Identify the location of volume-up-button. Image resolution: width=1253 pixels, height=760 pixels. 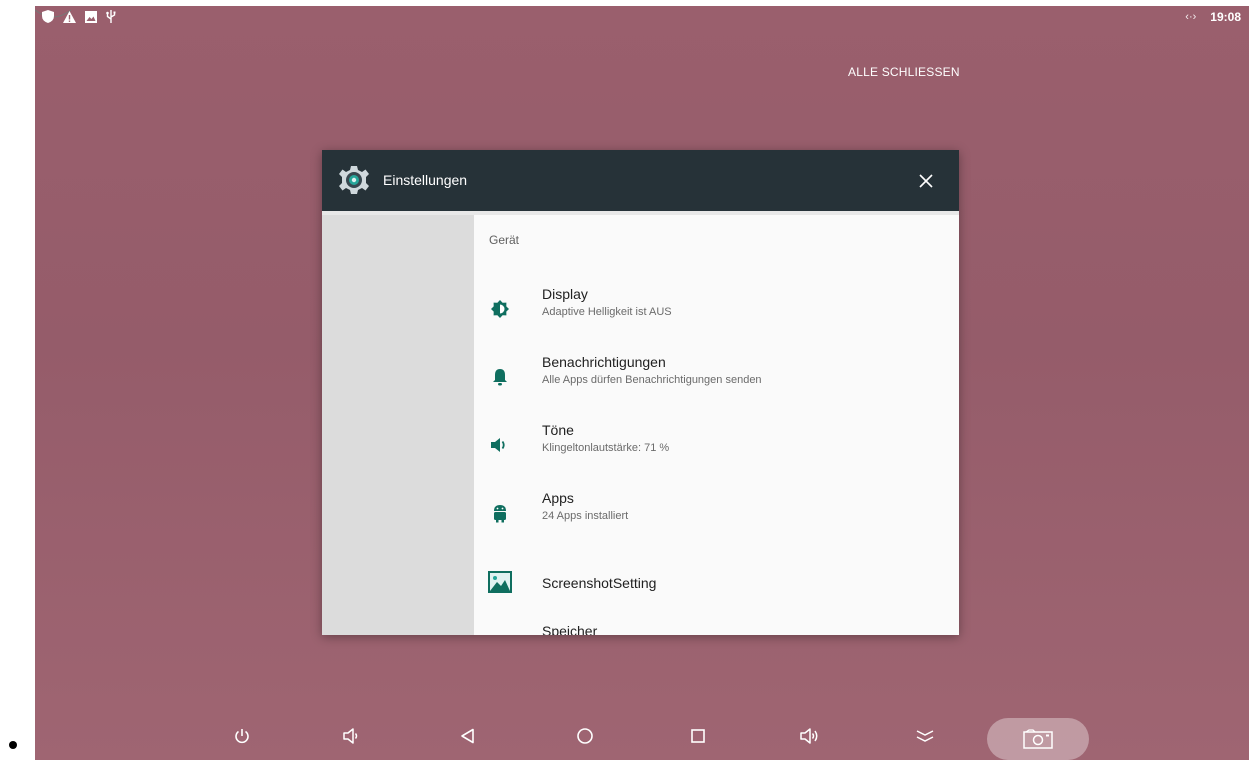
(811, 736).